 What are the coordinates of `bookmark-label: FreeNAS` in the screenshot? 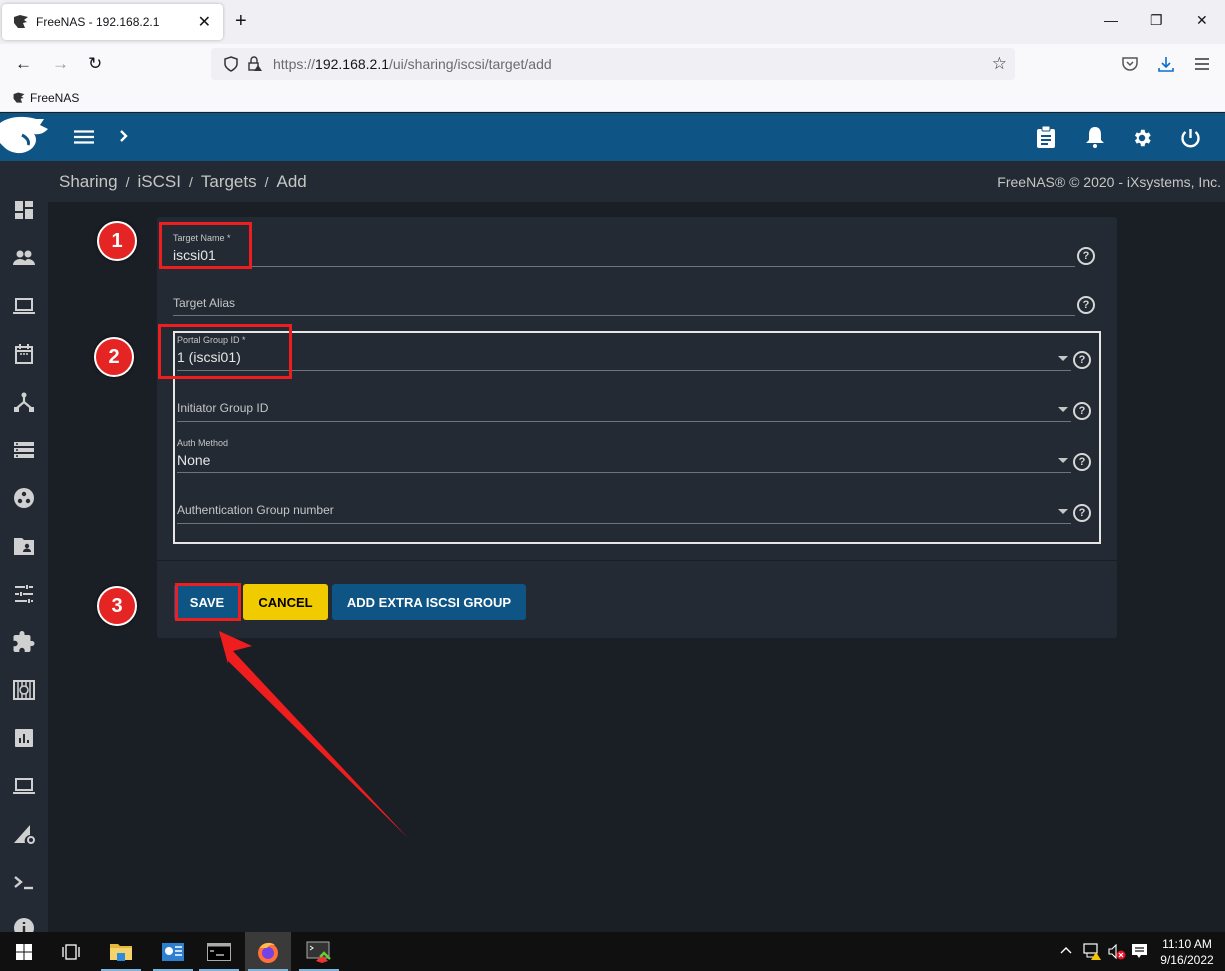 It's located at (55, 98).